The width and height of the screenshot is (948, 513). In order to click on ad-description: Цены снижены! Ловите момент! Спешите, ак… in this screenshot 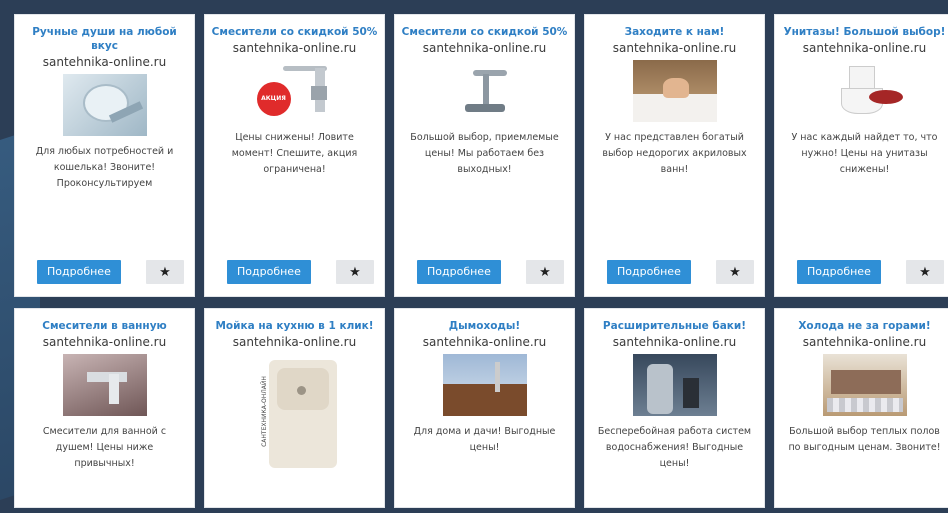, I will do `click(294, 153)`.